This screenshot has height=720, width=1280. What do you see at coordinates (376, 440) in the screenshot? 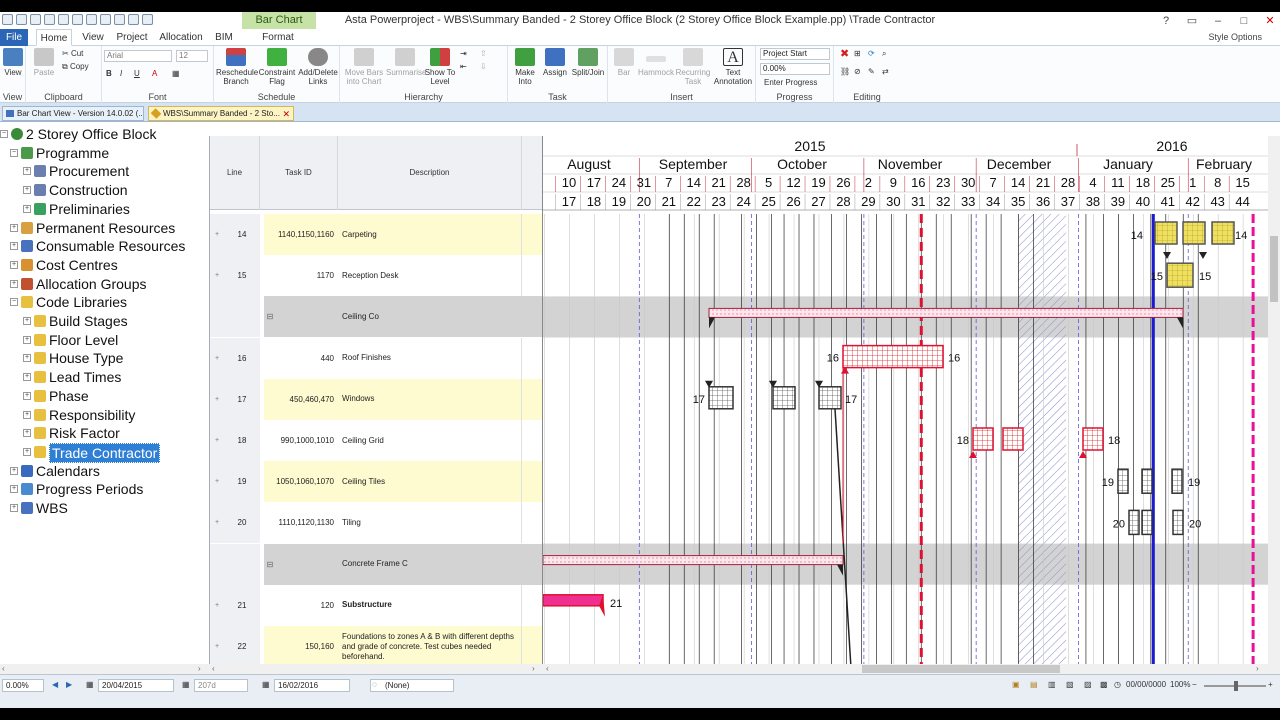
I see `table-row: +18 990,1000,1010 Ceiling Grid` at bounding box center [376, 440].